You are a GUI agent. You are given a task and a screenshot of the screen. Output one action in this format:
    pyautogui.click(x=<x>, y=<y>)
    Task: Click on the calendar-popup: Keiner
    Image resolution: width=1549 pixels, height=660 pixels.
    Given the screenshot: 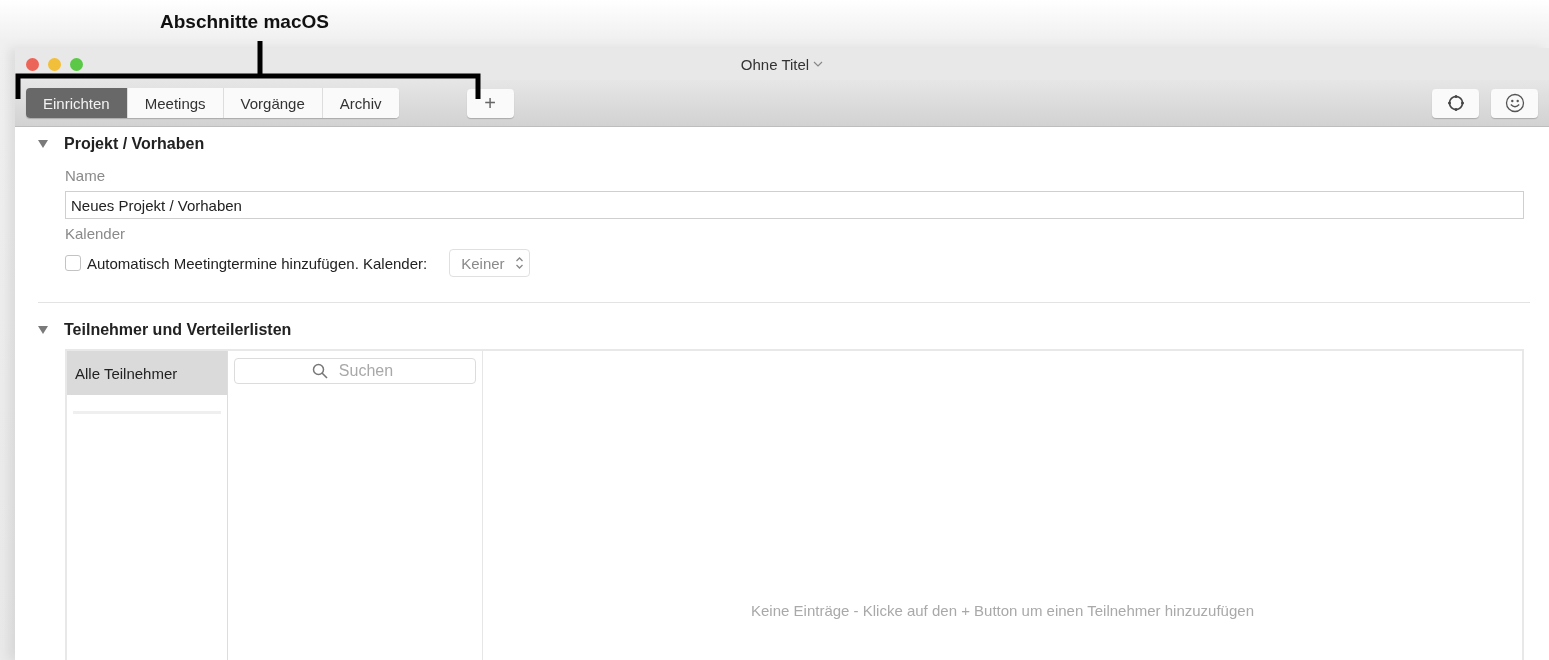 What is the action you would take?
    pyautogui.click(x=489, y=263)
    